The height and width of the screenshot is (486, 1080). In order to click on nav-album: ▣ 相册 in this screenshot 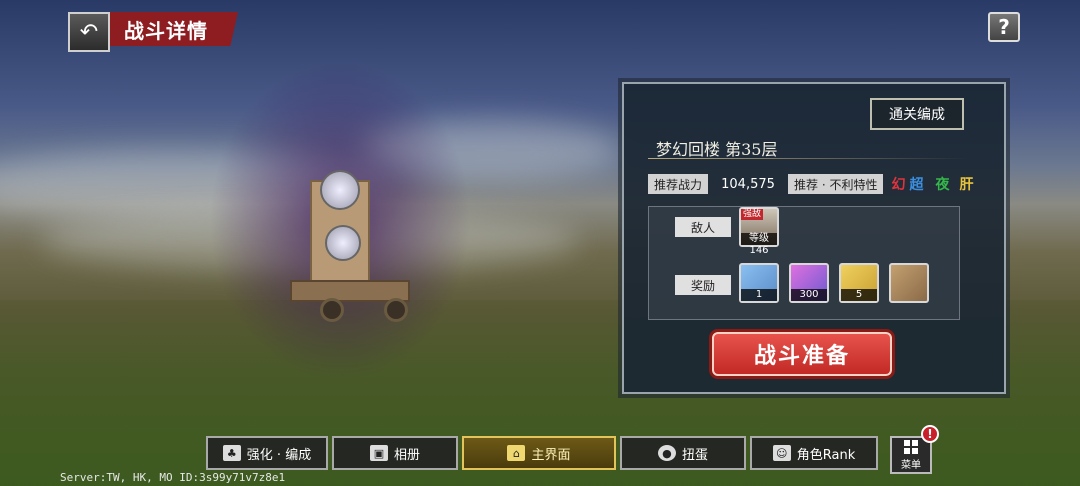, I will do `click(395, 453)`.